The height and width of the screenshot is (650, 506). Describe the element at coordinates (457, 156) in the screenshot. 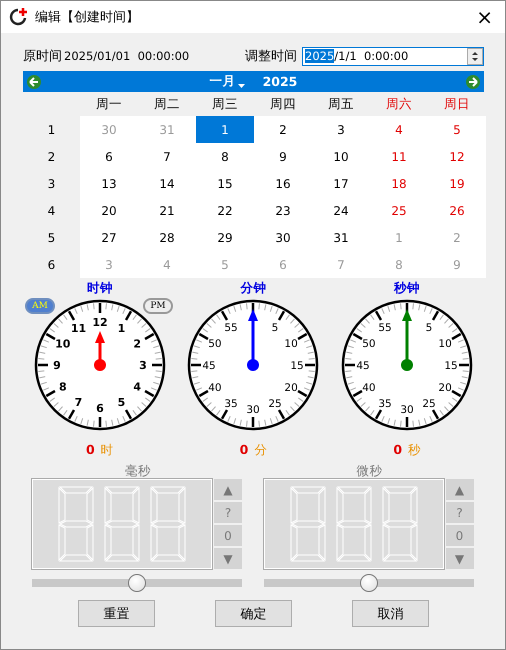

I see `calendar-day: 12` at that location.